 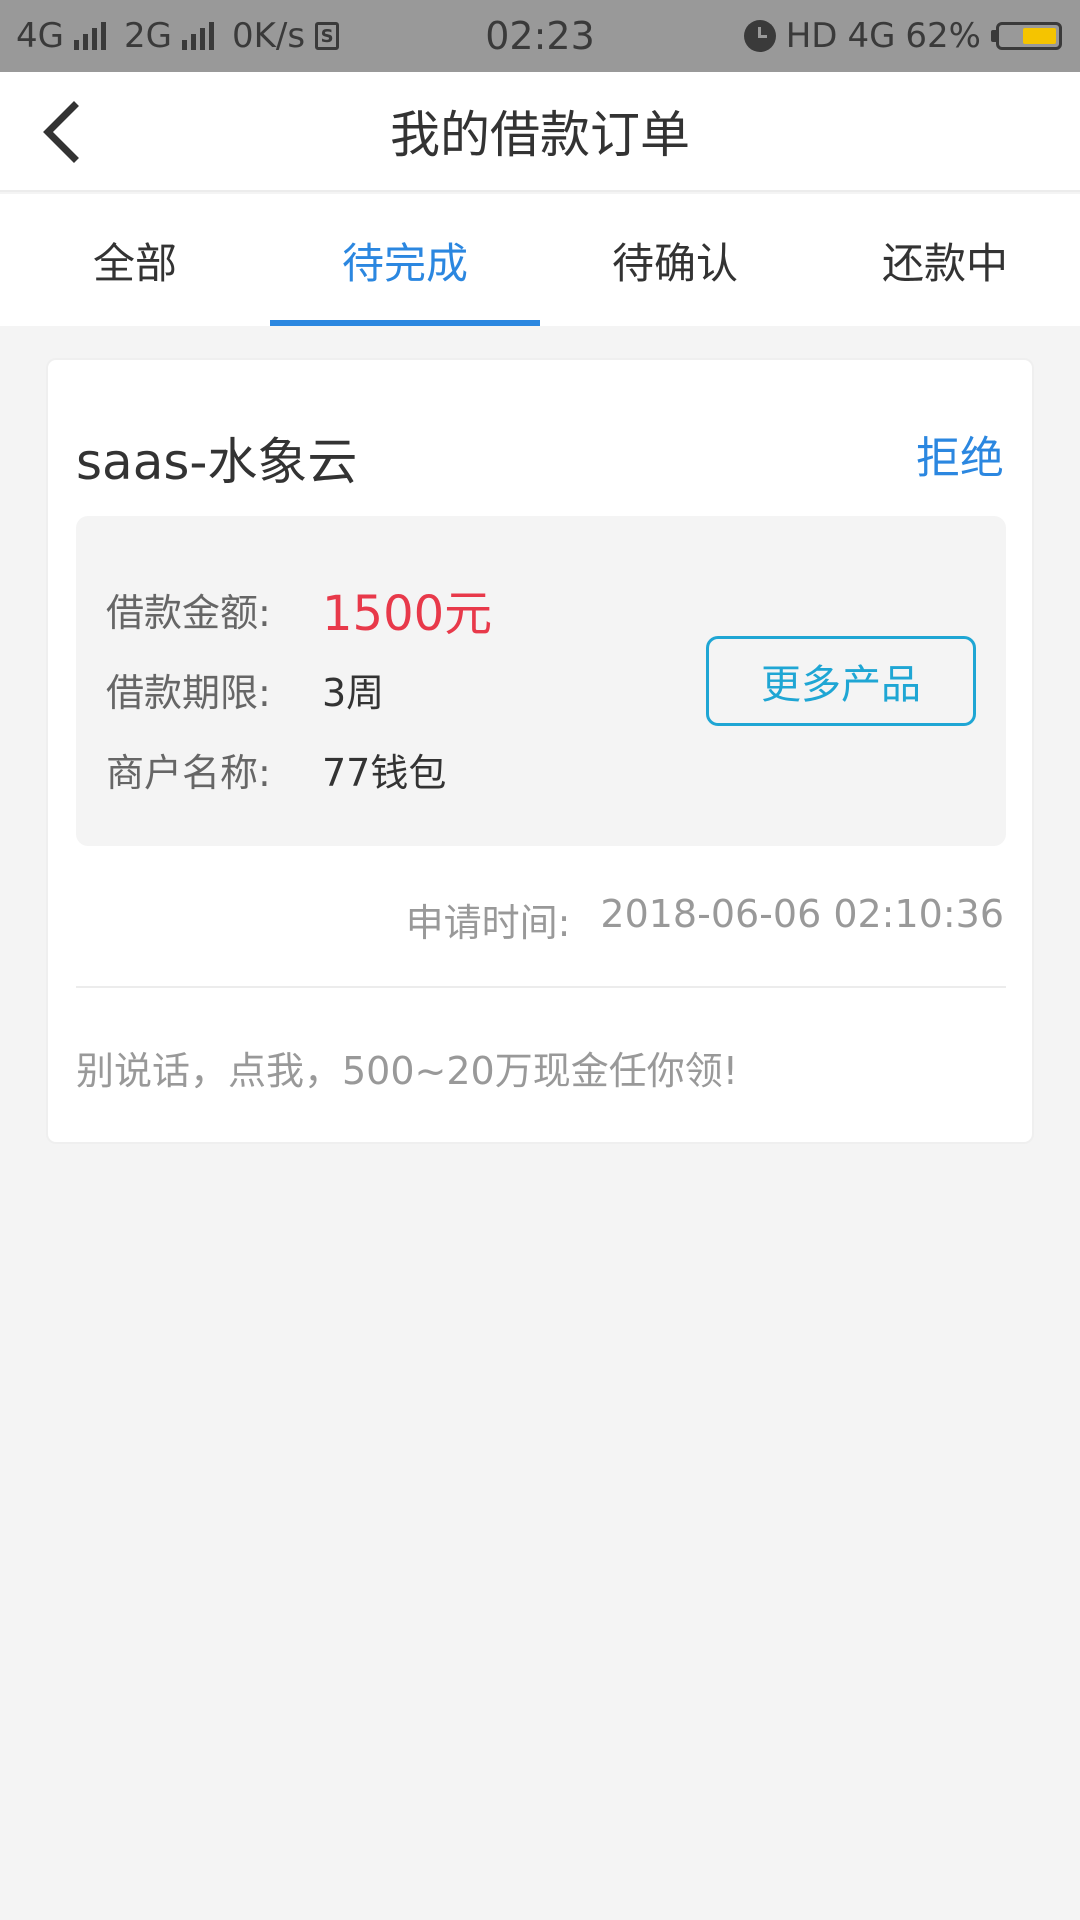 I want to click on loan-term-row: 借款期限: 3周, so click(x=245, y=689).